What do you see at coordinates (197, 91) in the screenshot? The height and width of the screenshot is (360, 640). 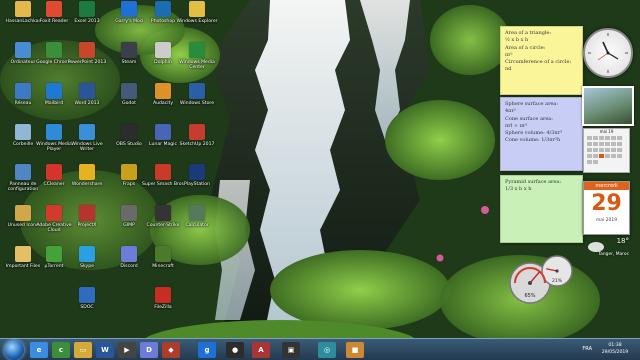 I see `store-icon` at bounding box center [197, 91].